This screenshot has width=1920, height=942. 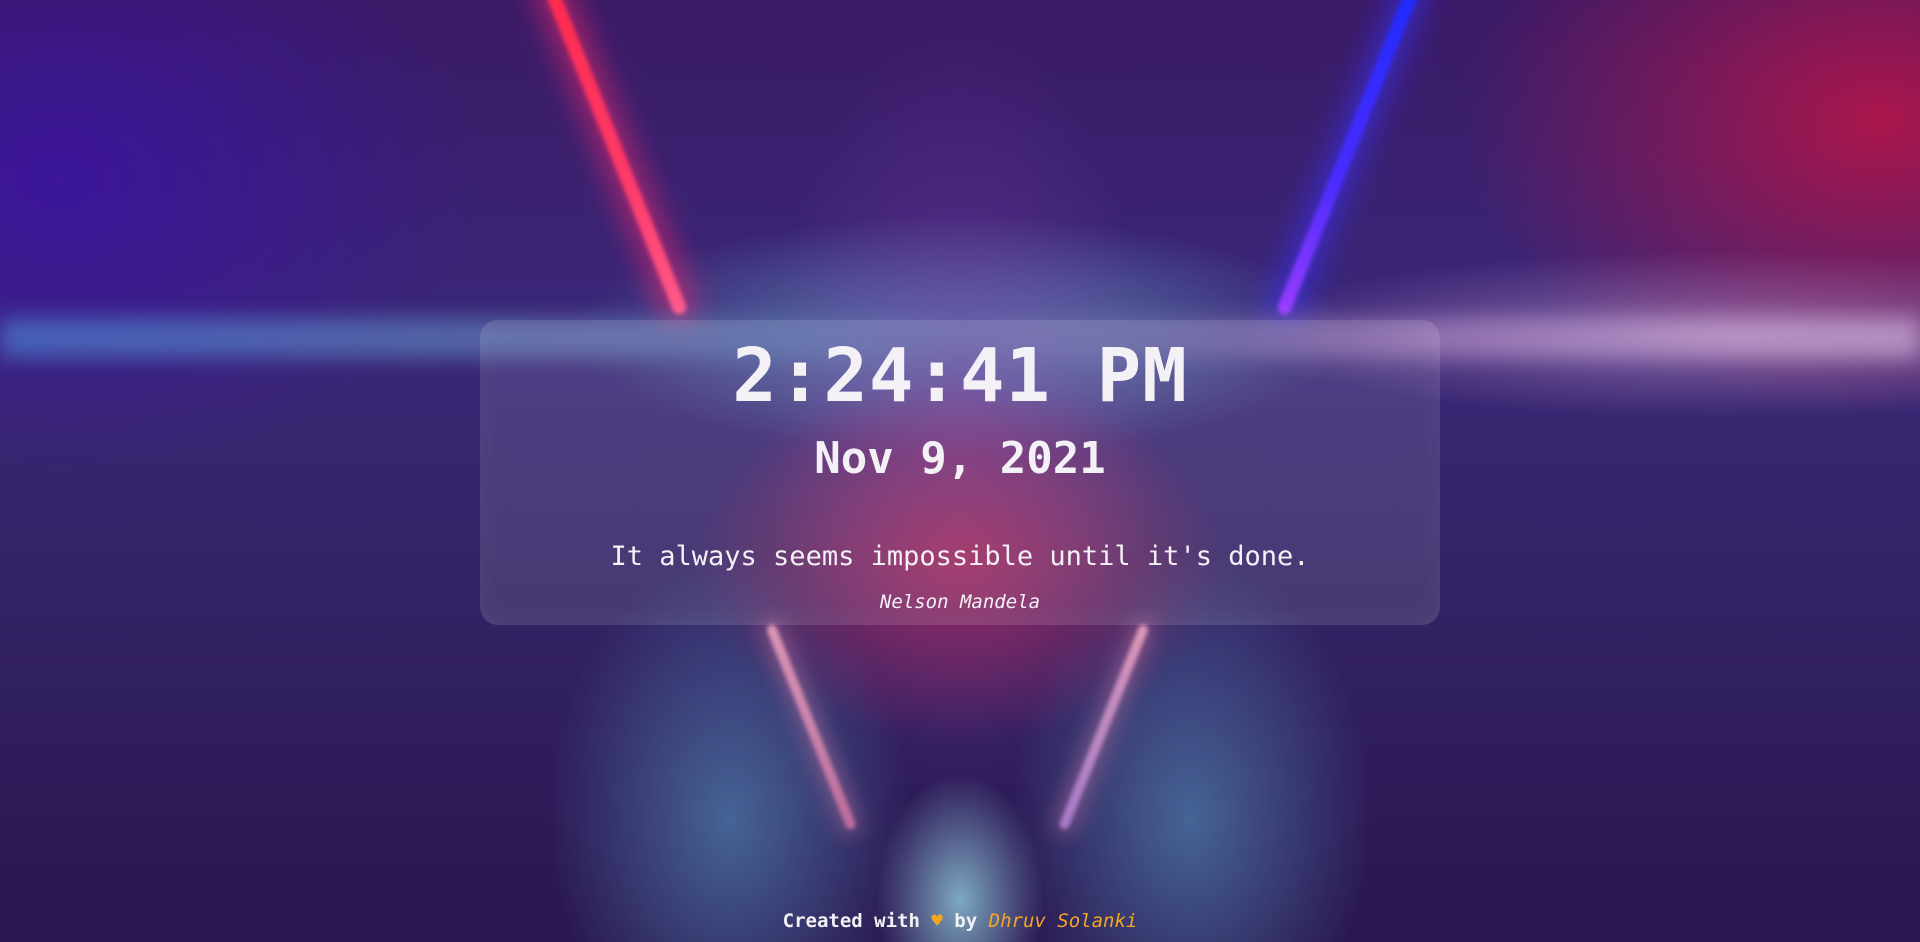 I want to click on quote-author: Nelson Mandela, so click(x=960, y=602).